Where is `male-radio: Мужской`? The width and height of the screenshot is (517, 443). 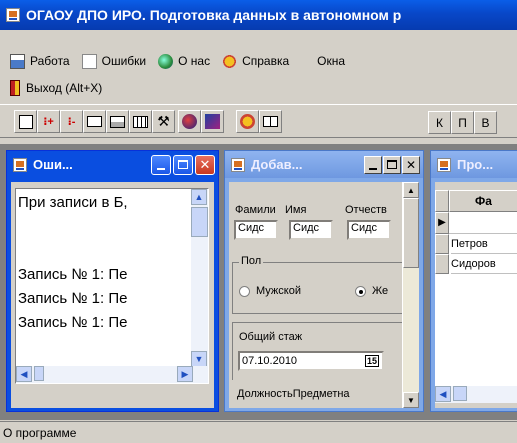 male-radio: Мужской is located at coordinates (270, 291).